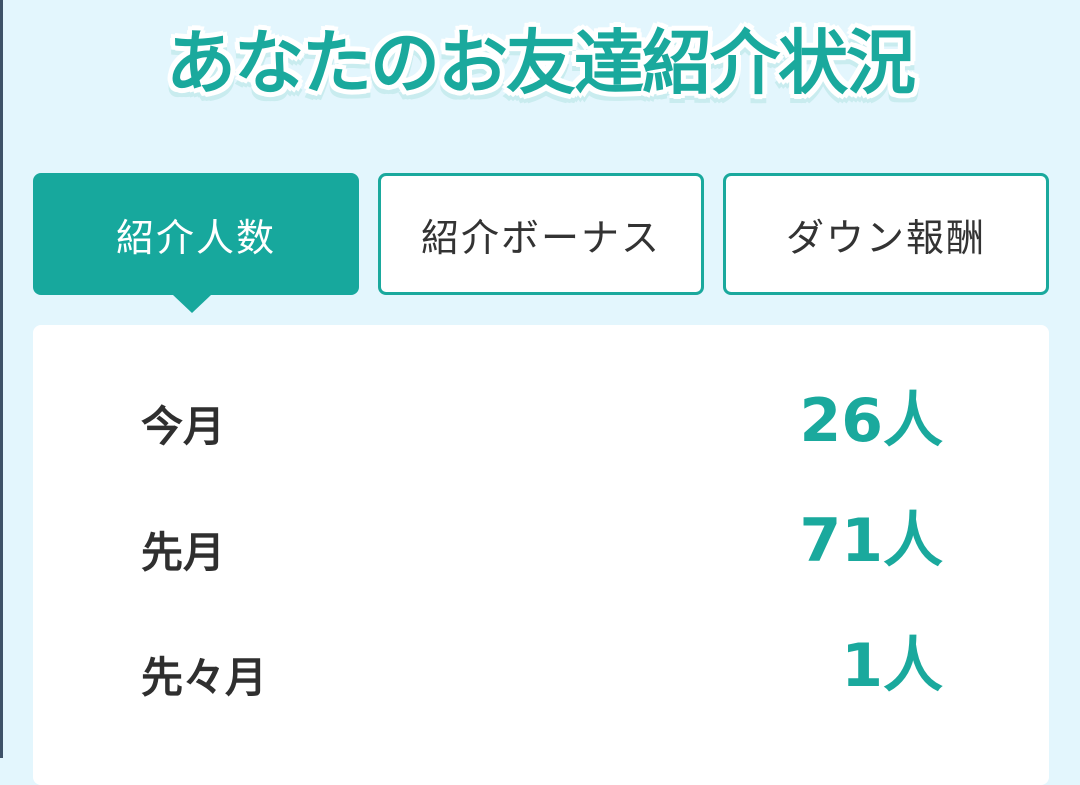 Image resolution: width=1080 pixels, height=785 pixels. I want to click on stat-label: 今月, so click(183, 426).